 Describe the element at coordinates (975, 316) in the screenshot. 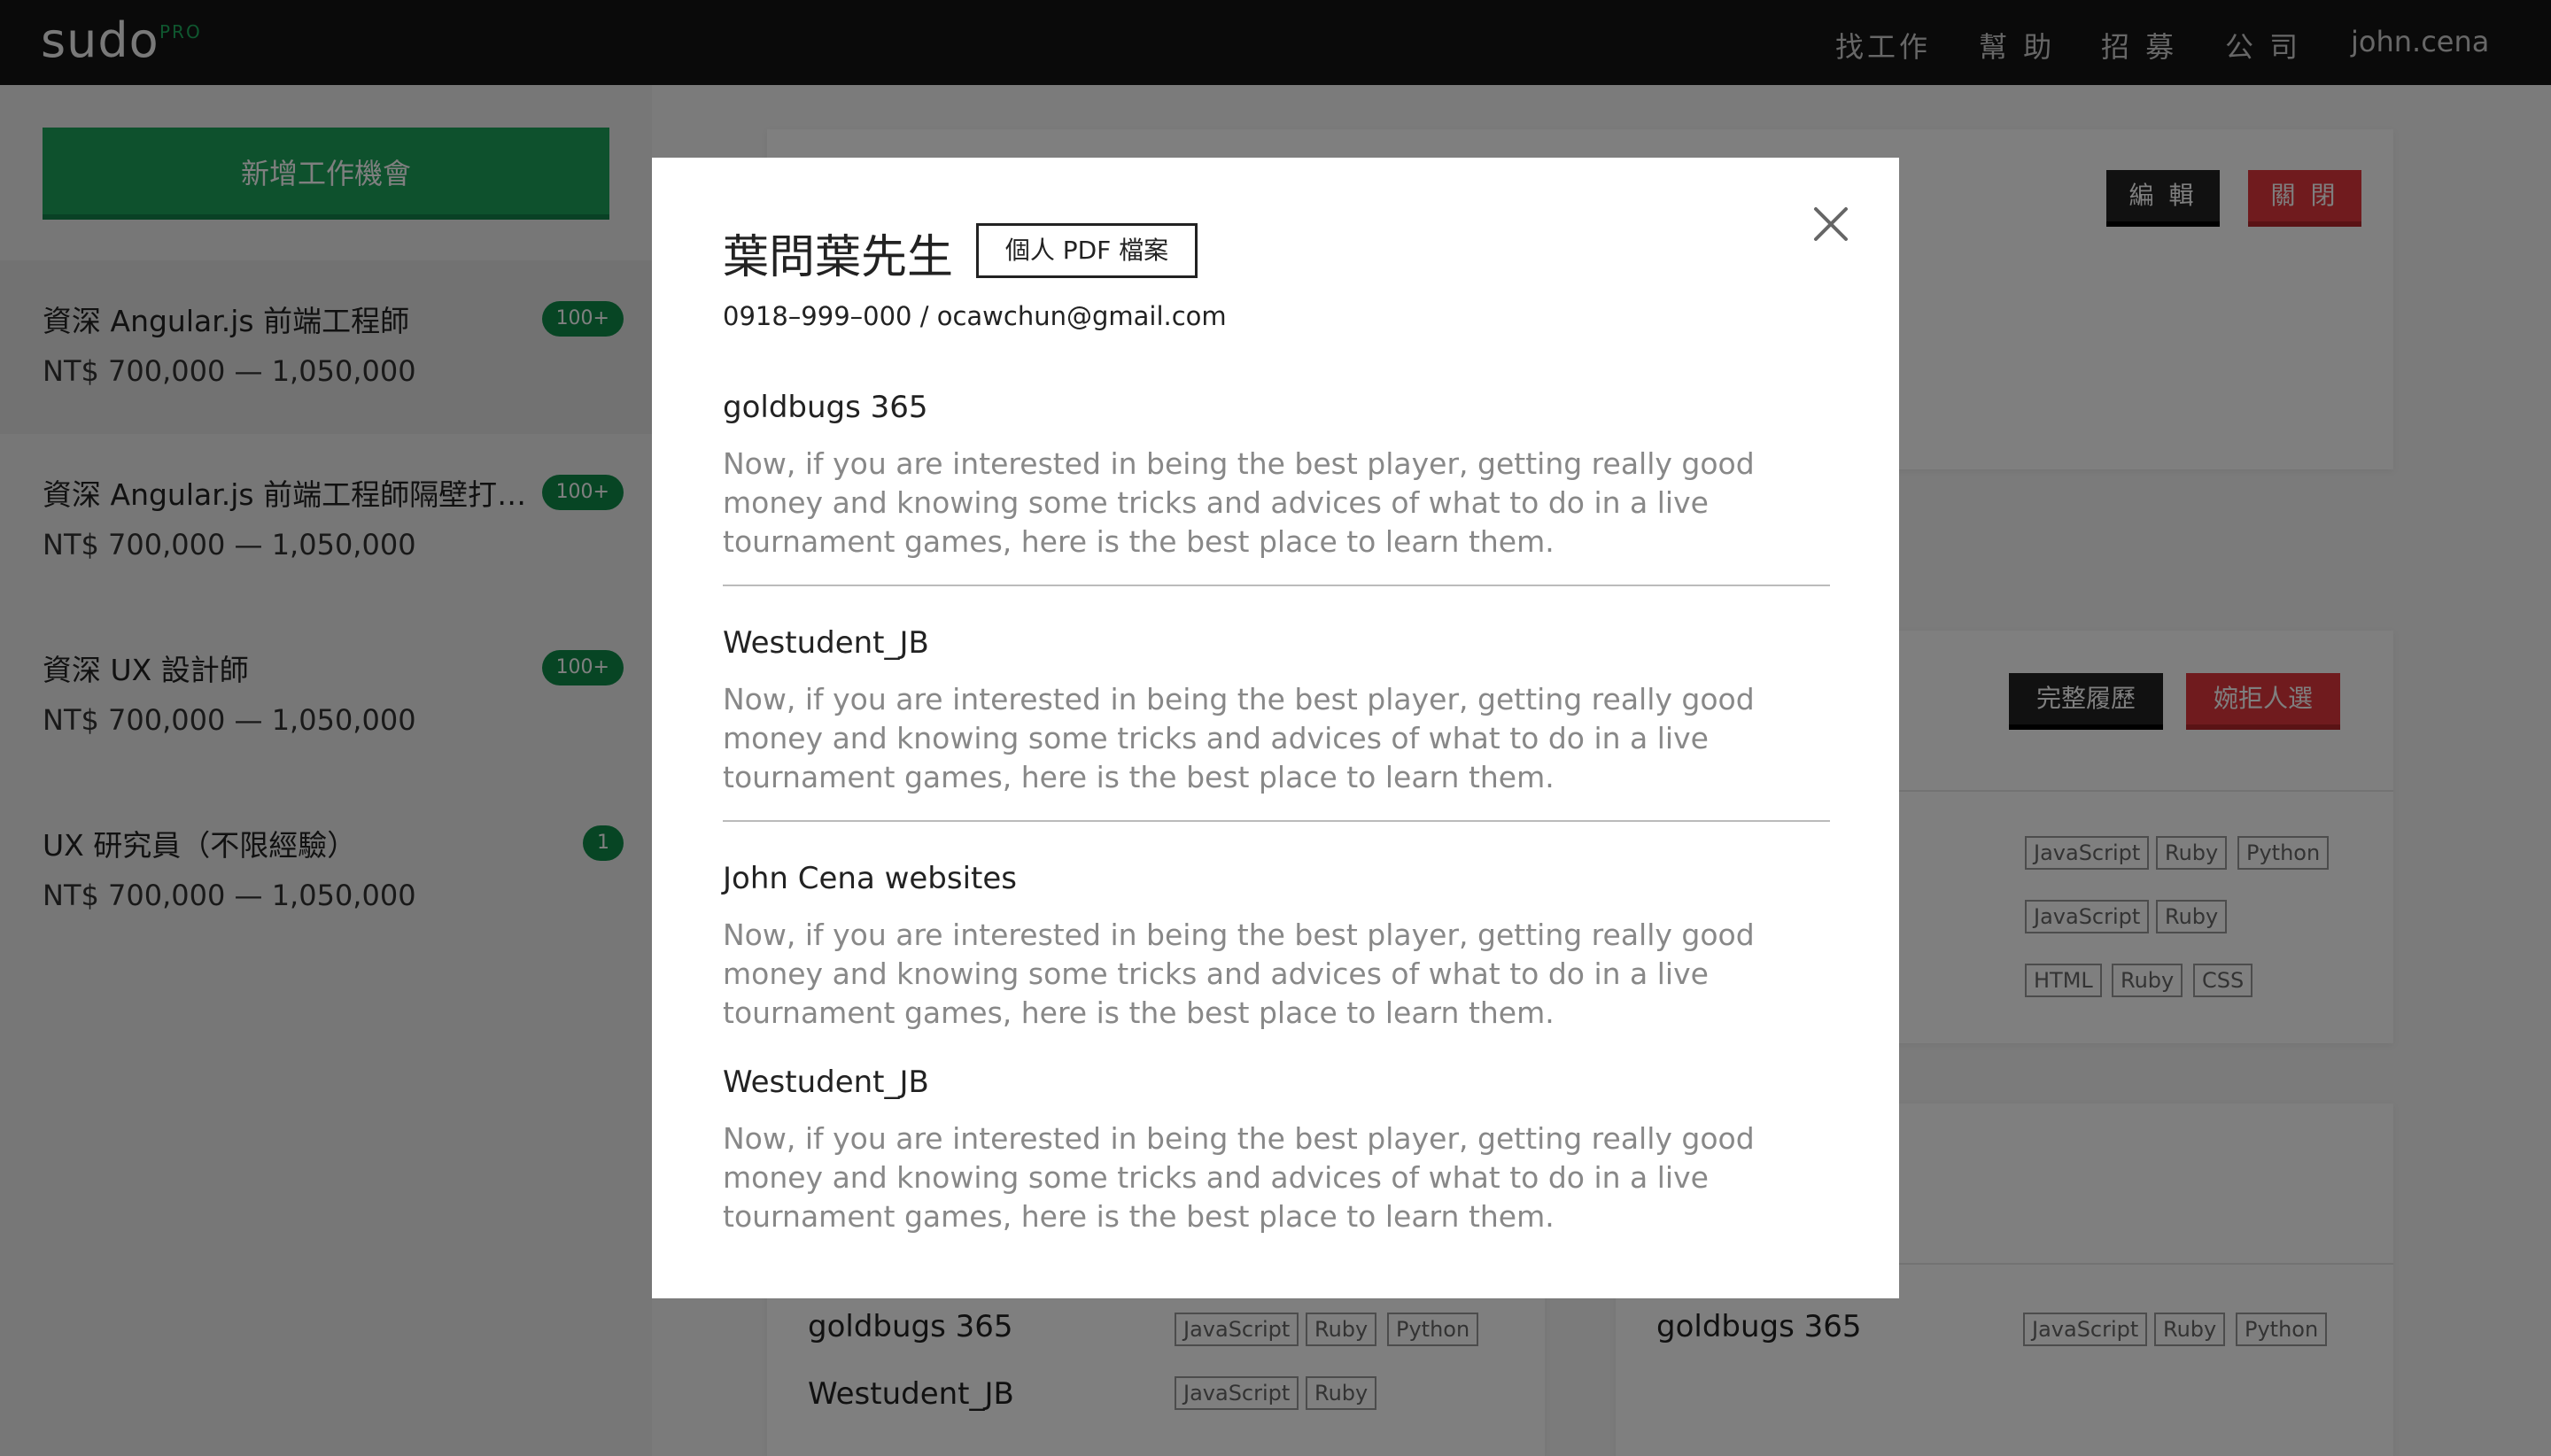

I see `candidate-contact: 0918–999–000 / ocawchun@gmail.com` at that location.